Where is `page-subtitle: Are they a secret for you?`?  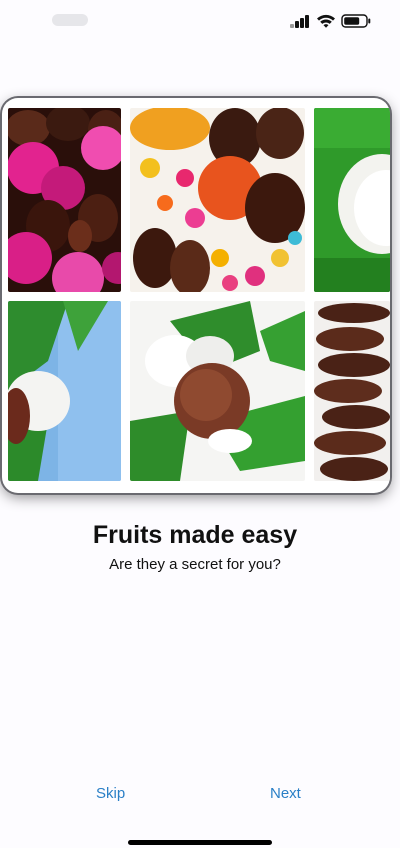
page-subtitle: Are they a secret for you? is located at coordinates (195, 564).